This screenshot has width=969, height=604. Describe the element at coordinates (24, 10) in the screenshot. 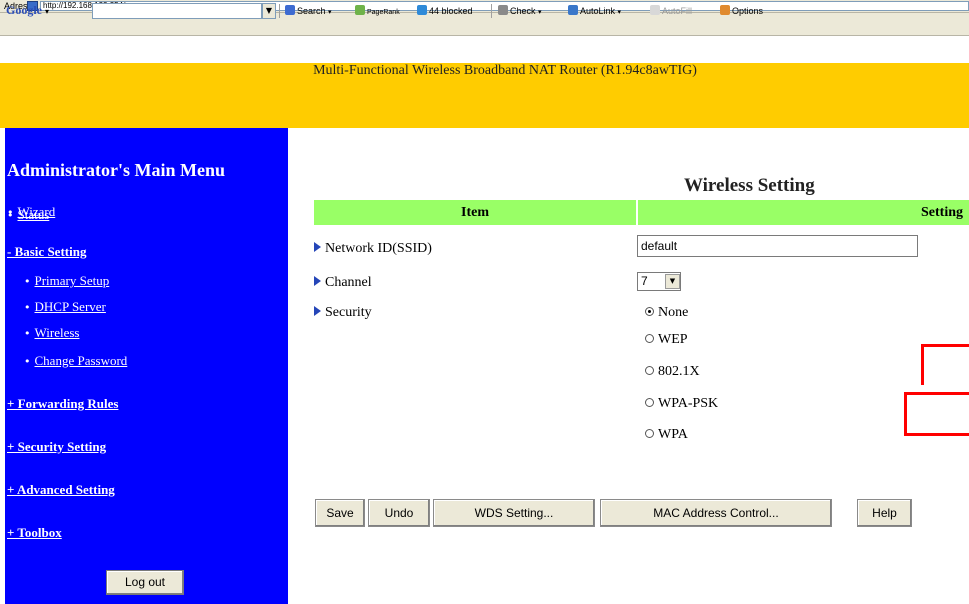

I see `google-logo-text: Google` at that location.